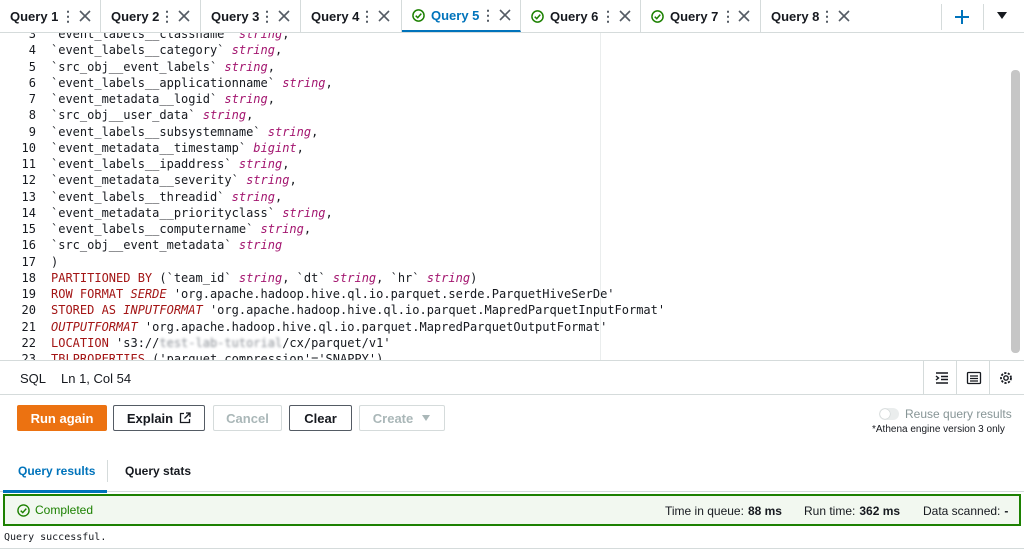 The image size is (1024, 552). Describe the element at coordinates (942, 378) in the screenshot. I see `format-query-icon` at that location.